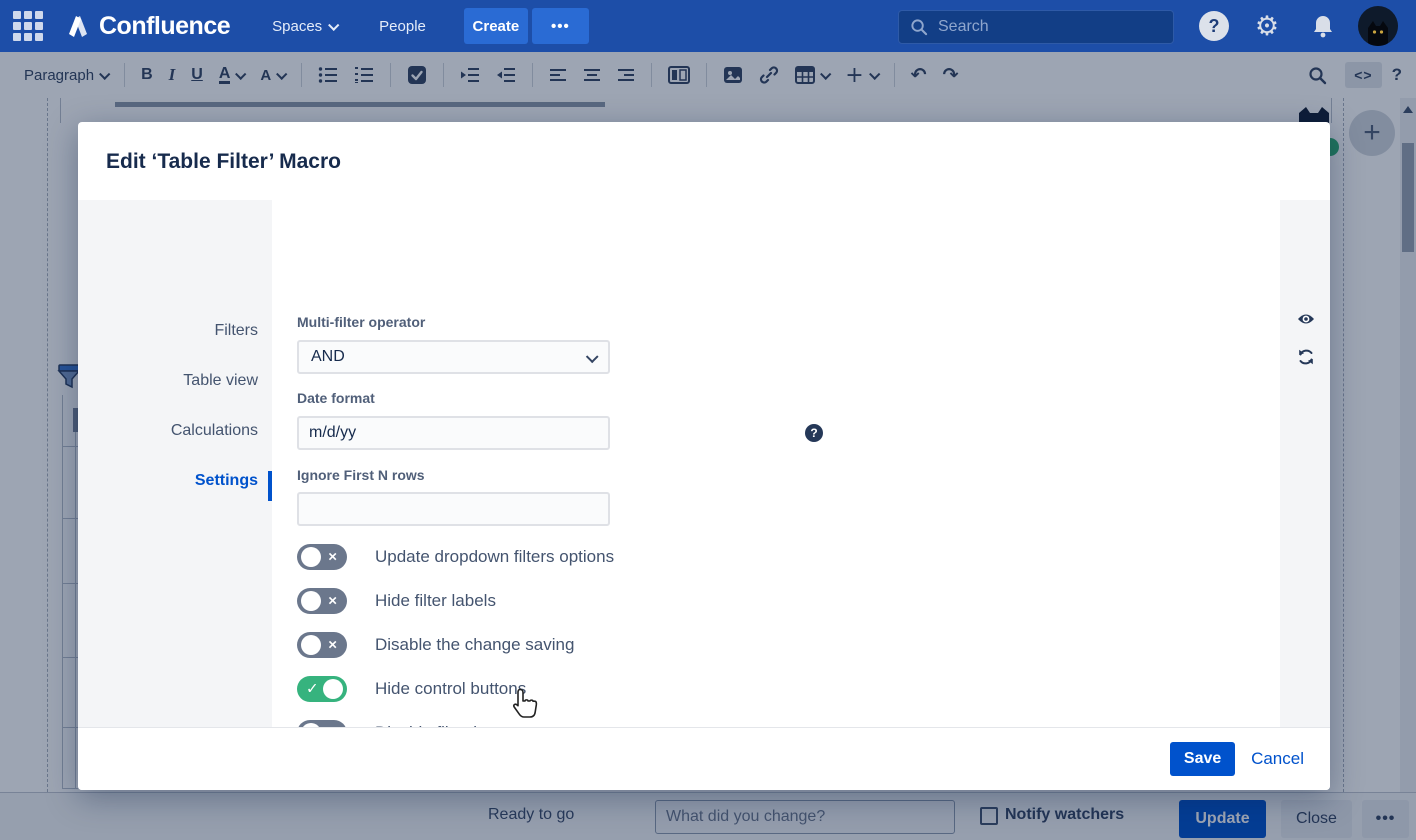 The width and height of the screenshot is (1416, 840). Describe the element at coordinates (78, 26) in the screenshot. I see `confluence-mark-icon` at that location.